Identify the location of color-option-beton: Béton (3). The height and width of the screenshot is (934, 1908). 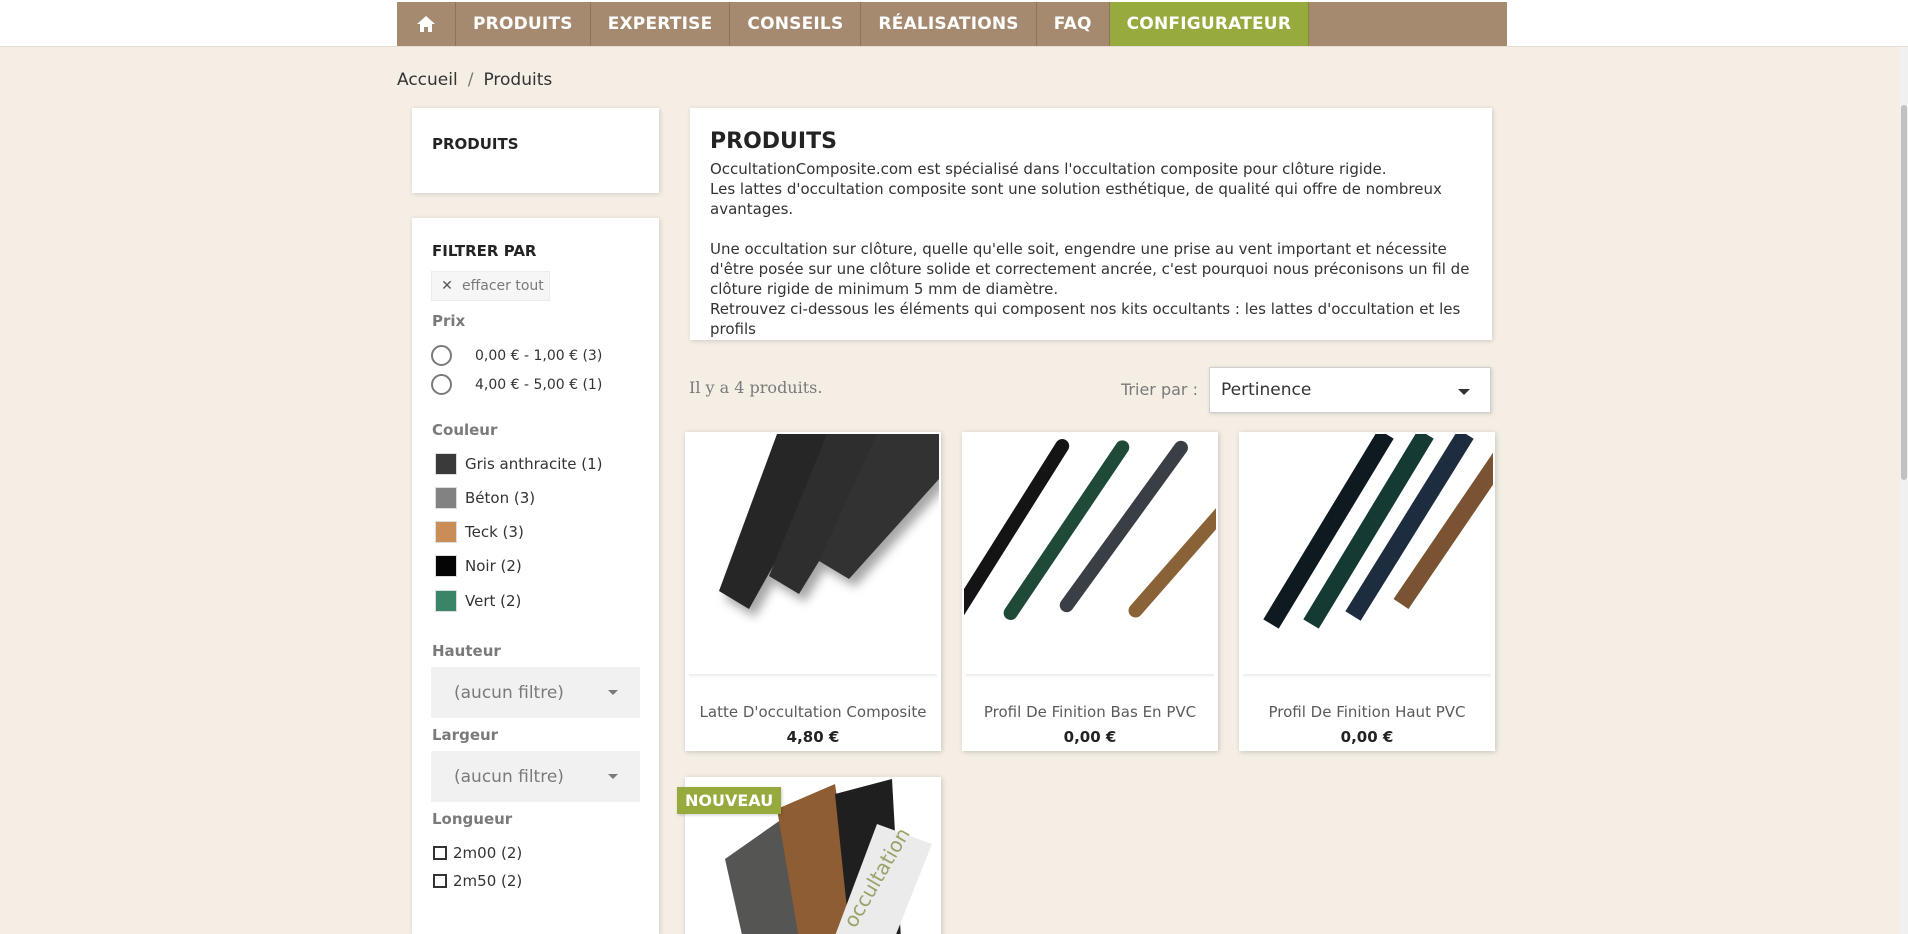
(485, 498).